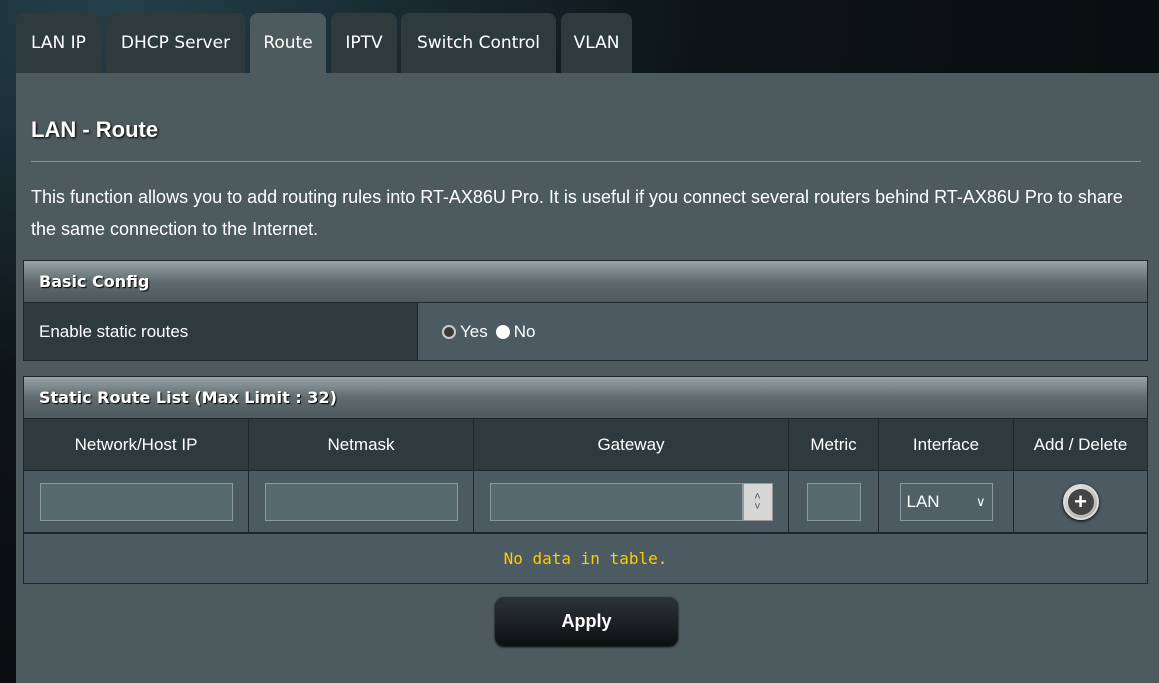 Image resolution: width=1159 pixels, height=683 pixels. I want to click on static-route-header: Static Route List (Max Limit : 32), so click(585, 398).